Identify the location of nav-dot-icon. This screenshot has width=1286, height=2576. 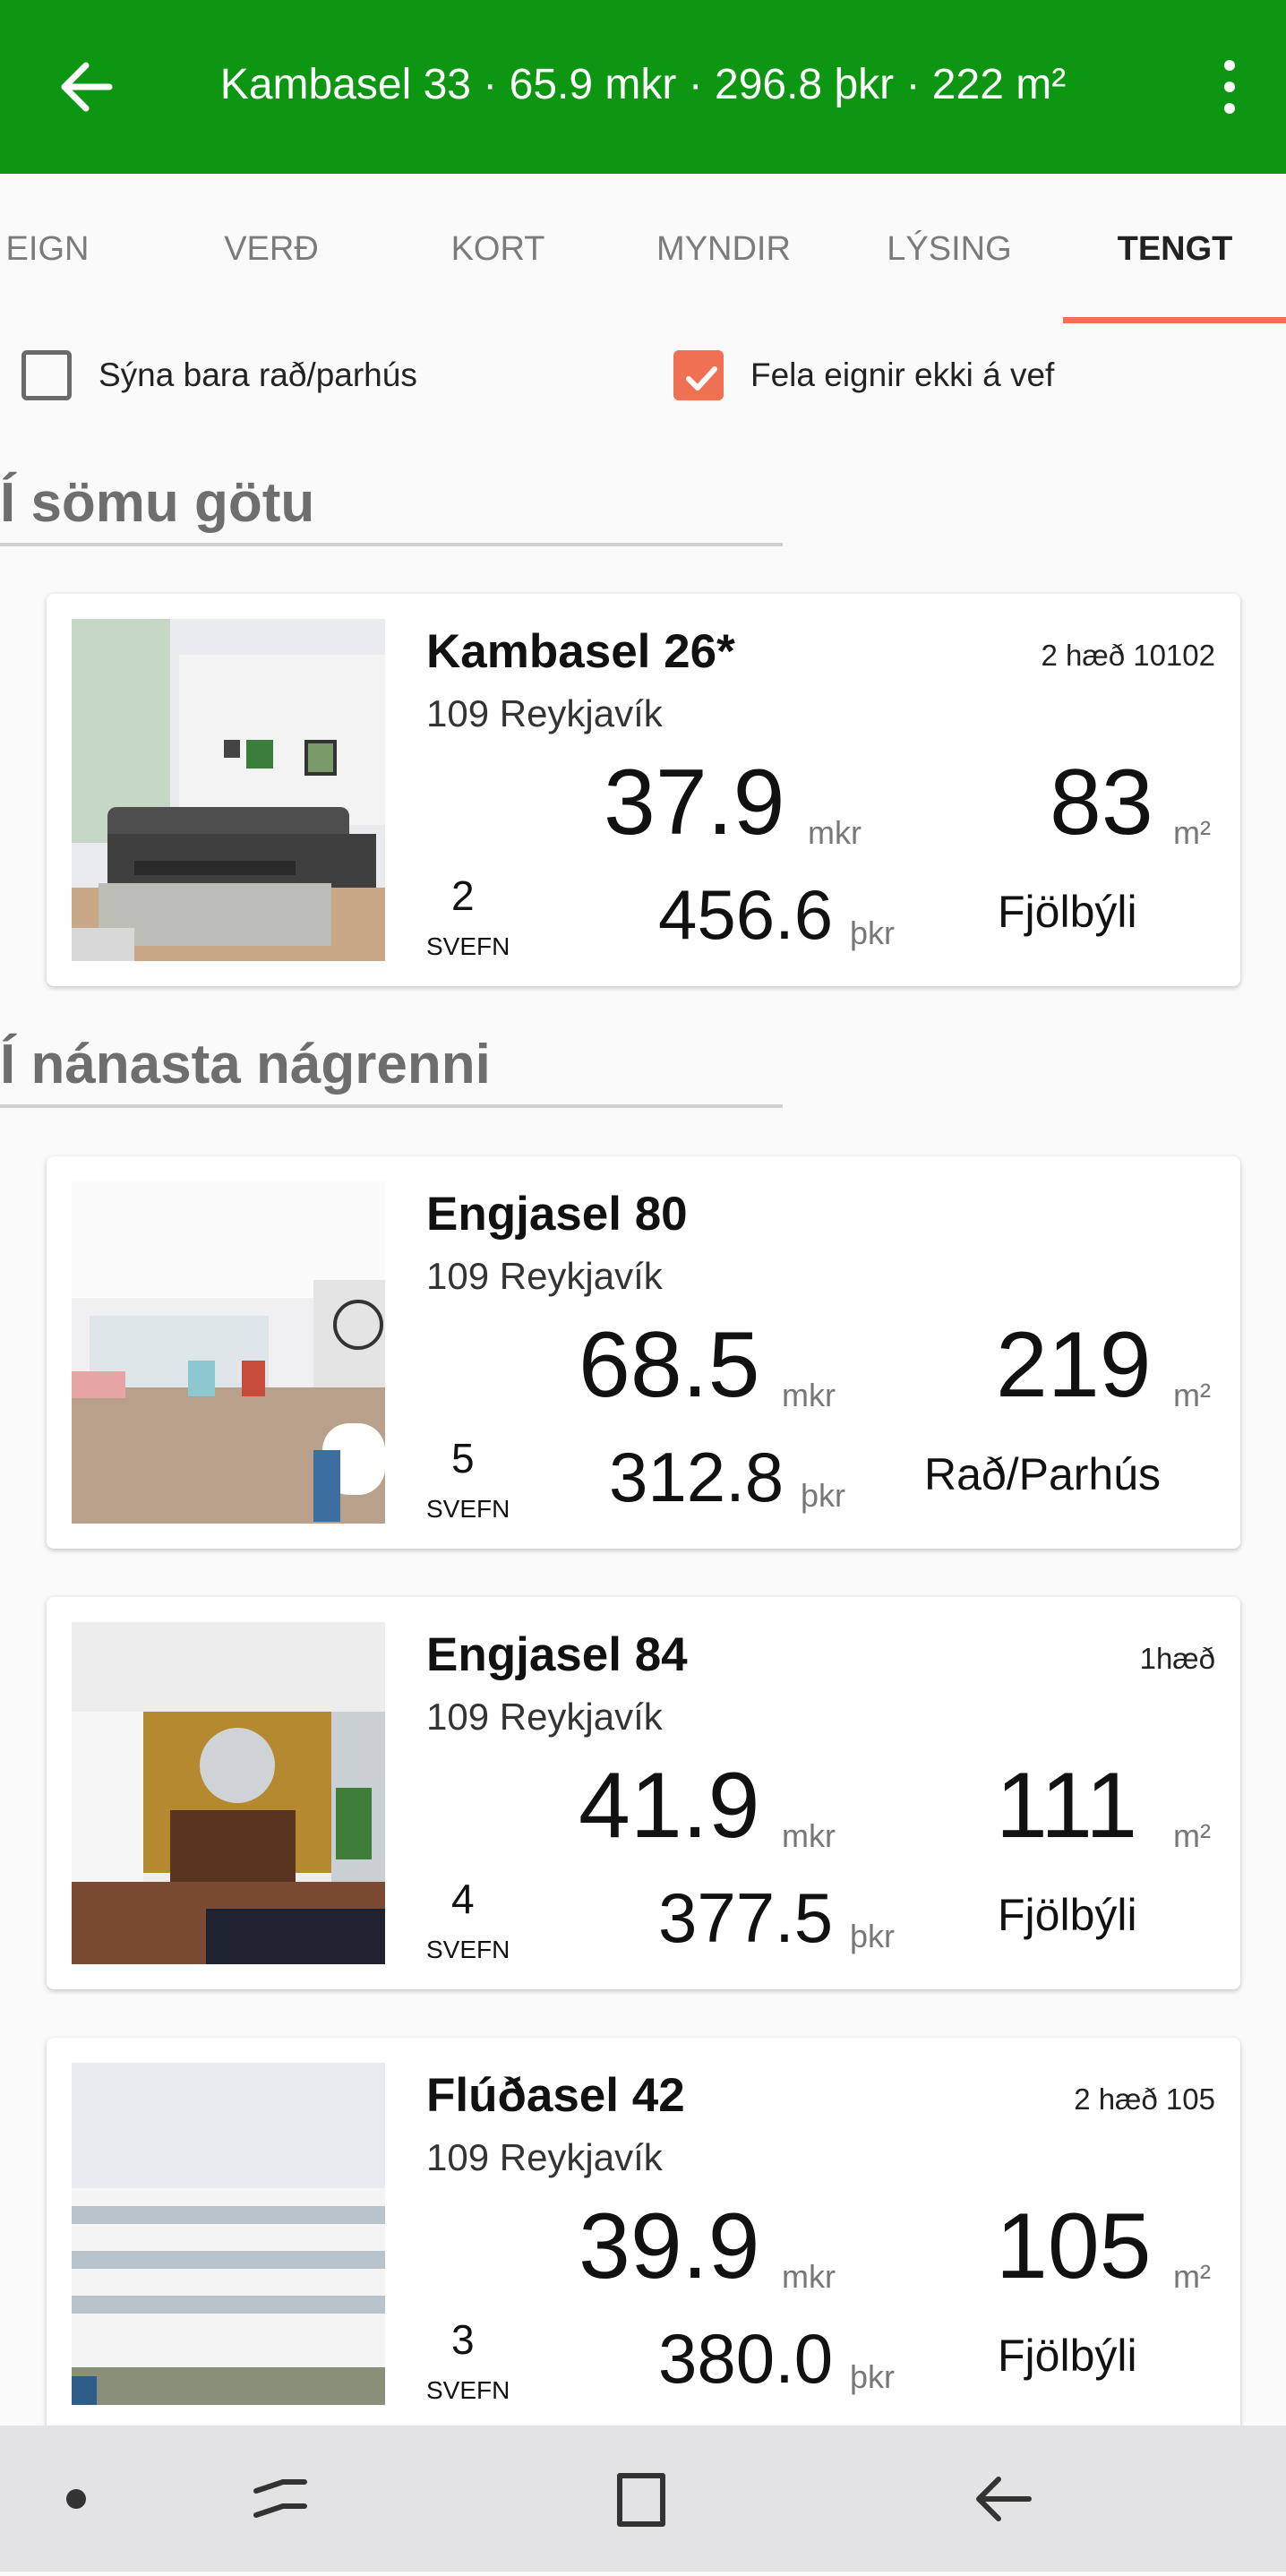
(76, 2499).